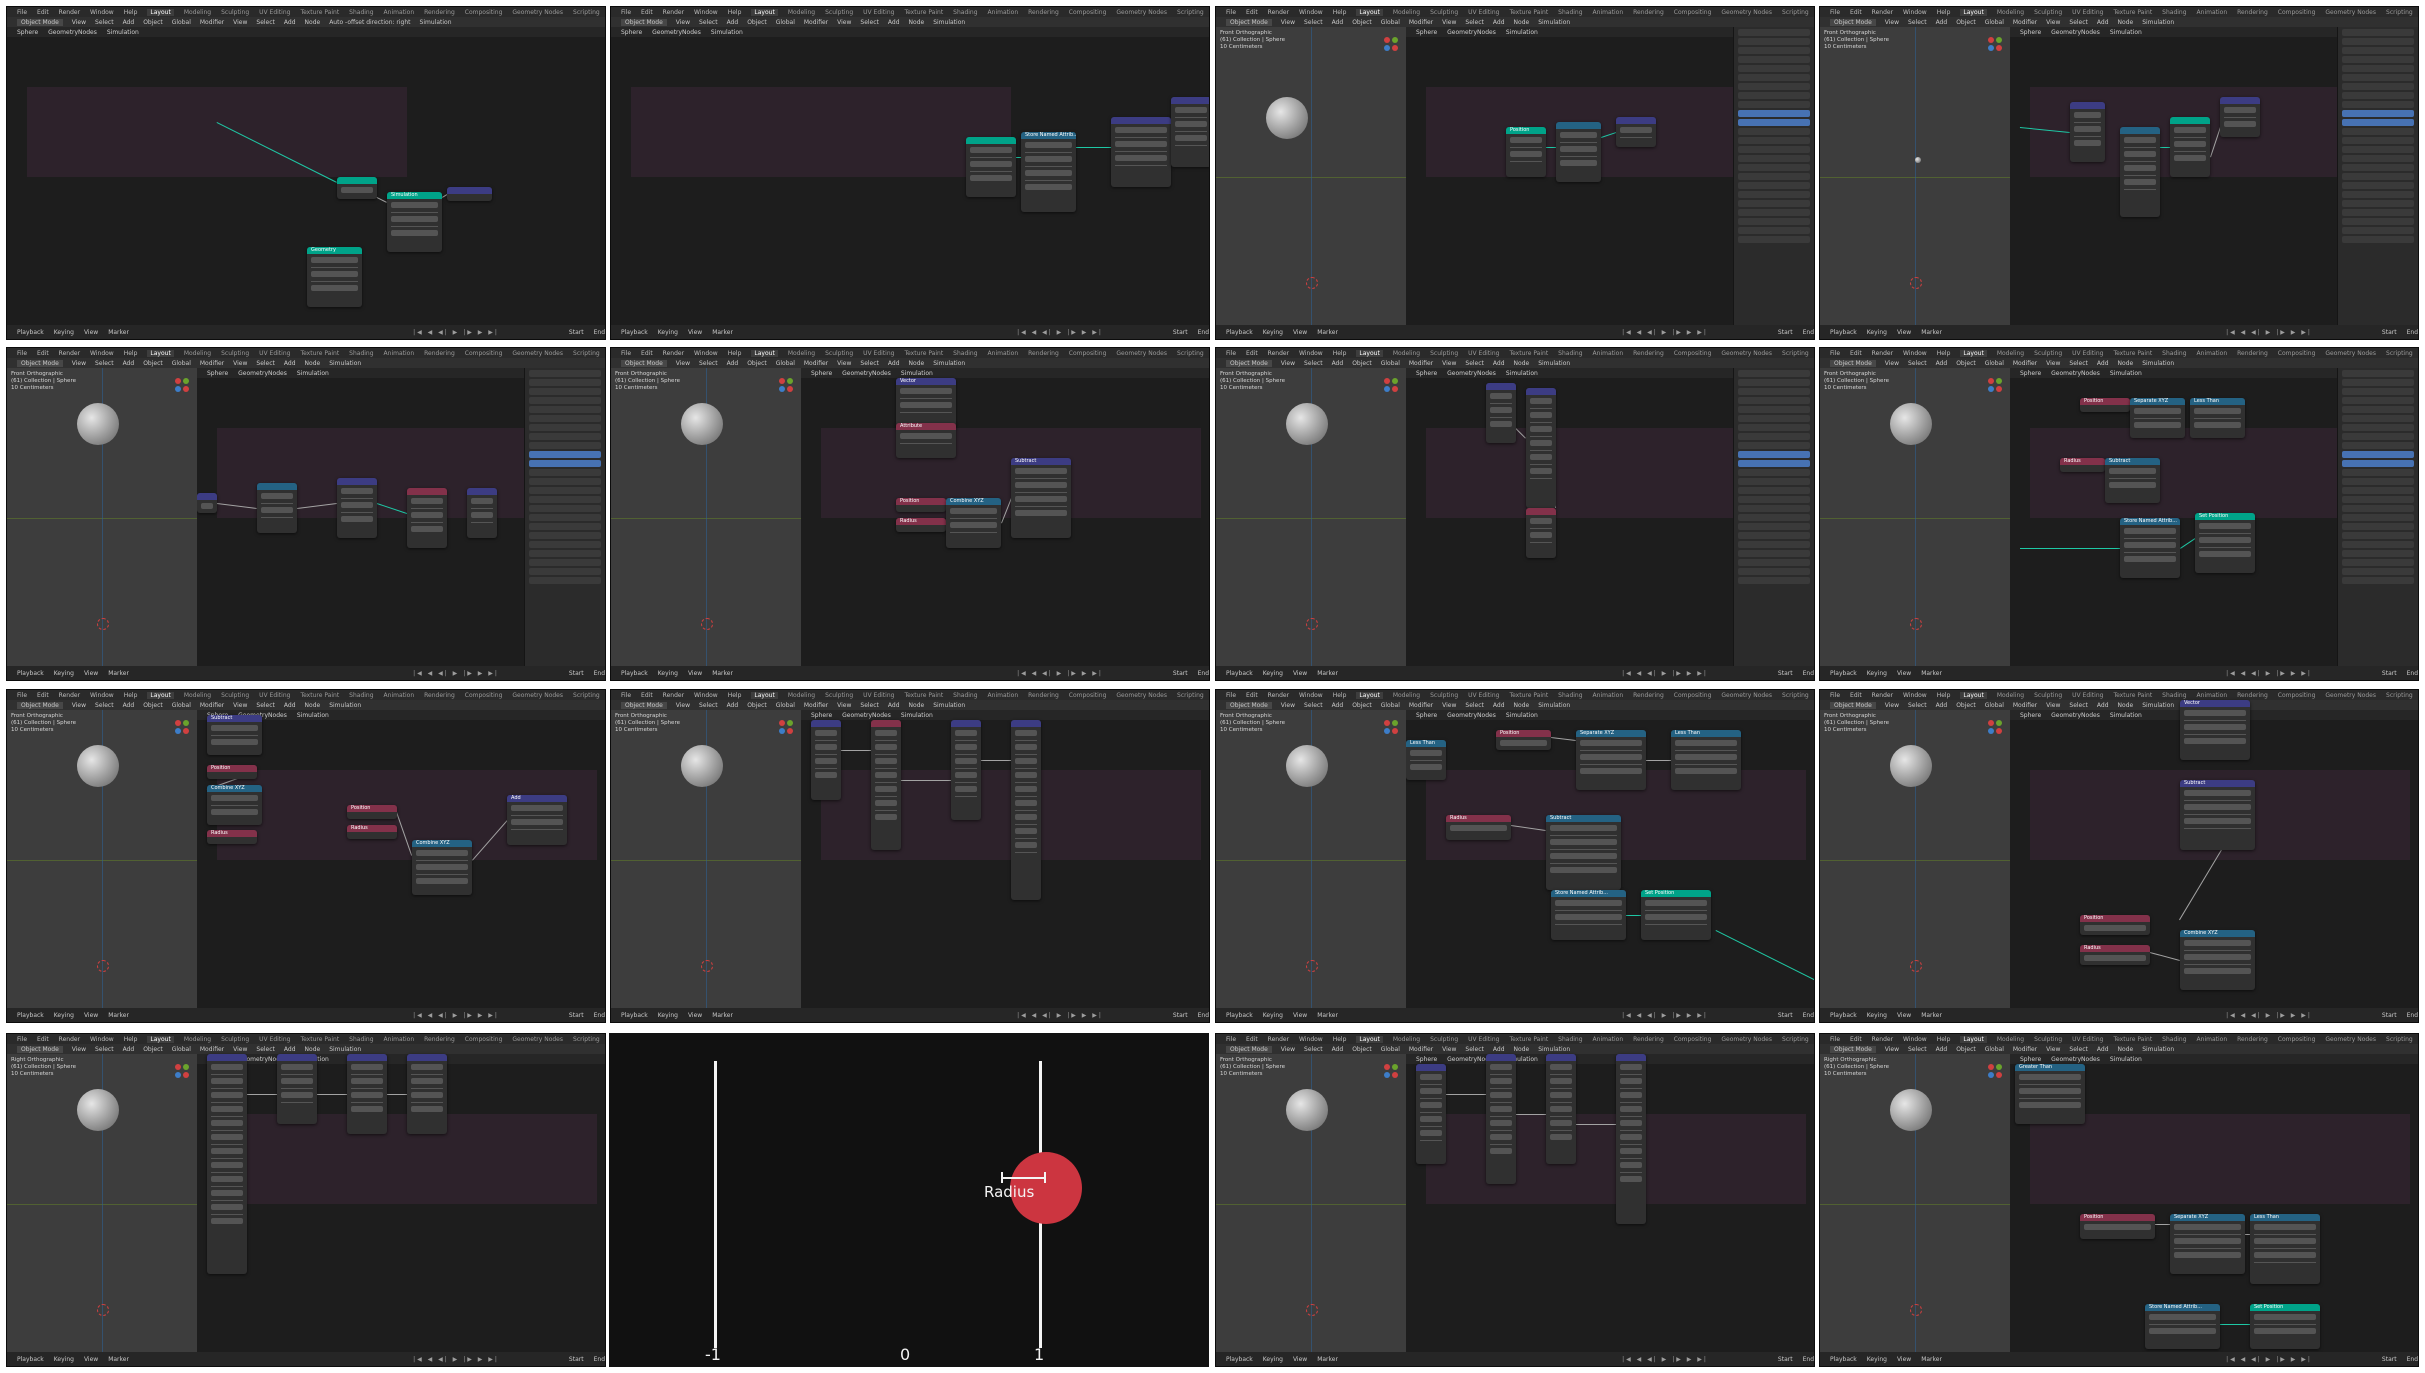 The width and height of the screenshot is (2425, 1373). I want to click on menu-item: Edit, so click(1252, 1039).